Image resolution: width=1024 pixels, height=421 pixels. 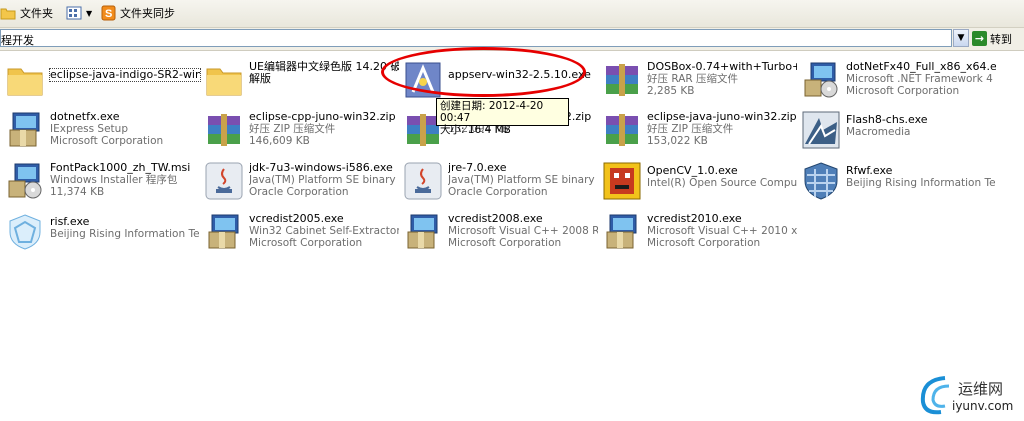 What do you see at coordinates (722, 117) in the screenshot?
I see `file-name: eclipse-java-juno-win32.zip` at bounding box center [722, 117].